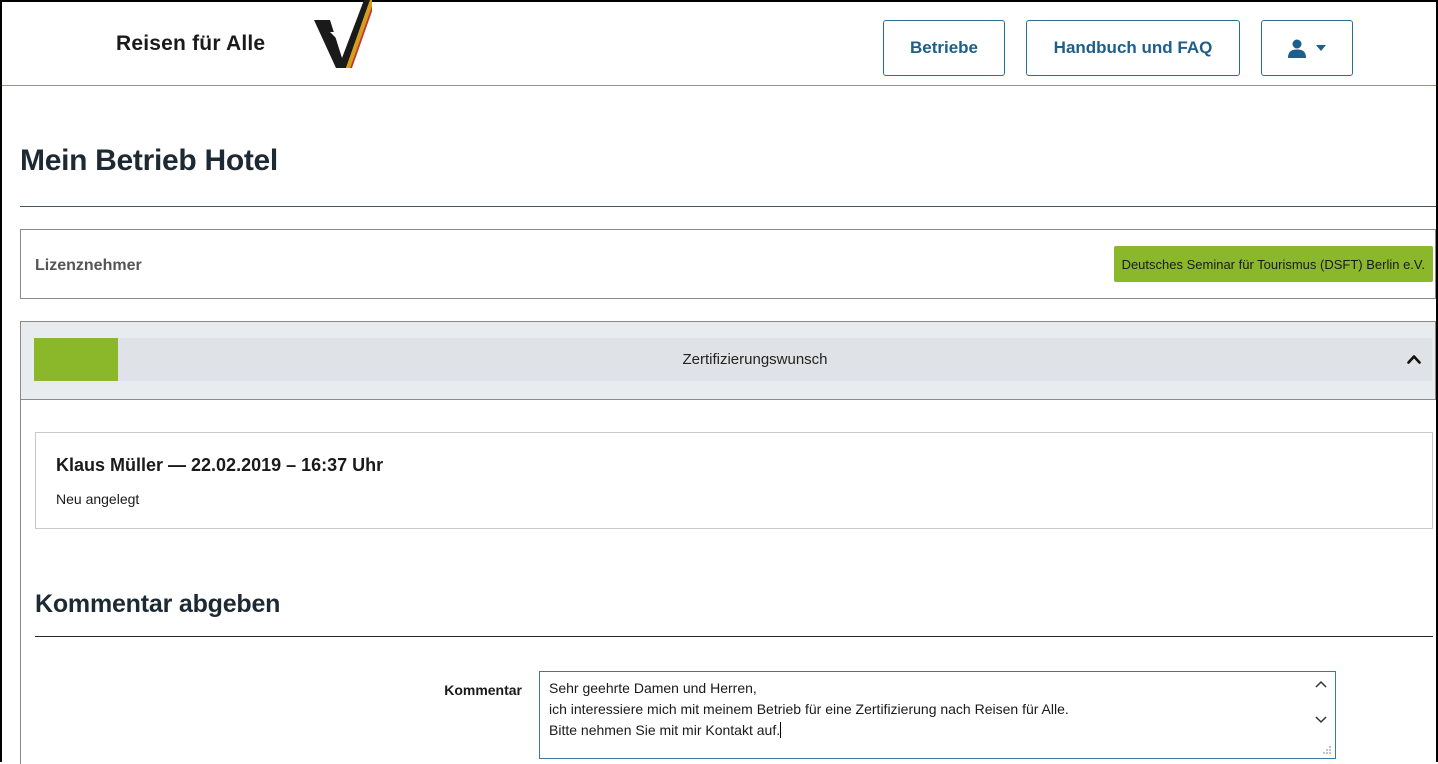  Describe the element at coordinates (220, 465) in the screenshot. I see `entry-title: Klaus Müller — 22.02.2019 – 16:37 Uhr` at that location.